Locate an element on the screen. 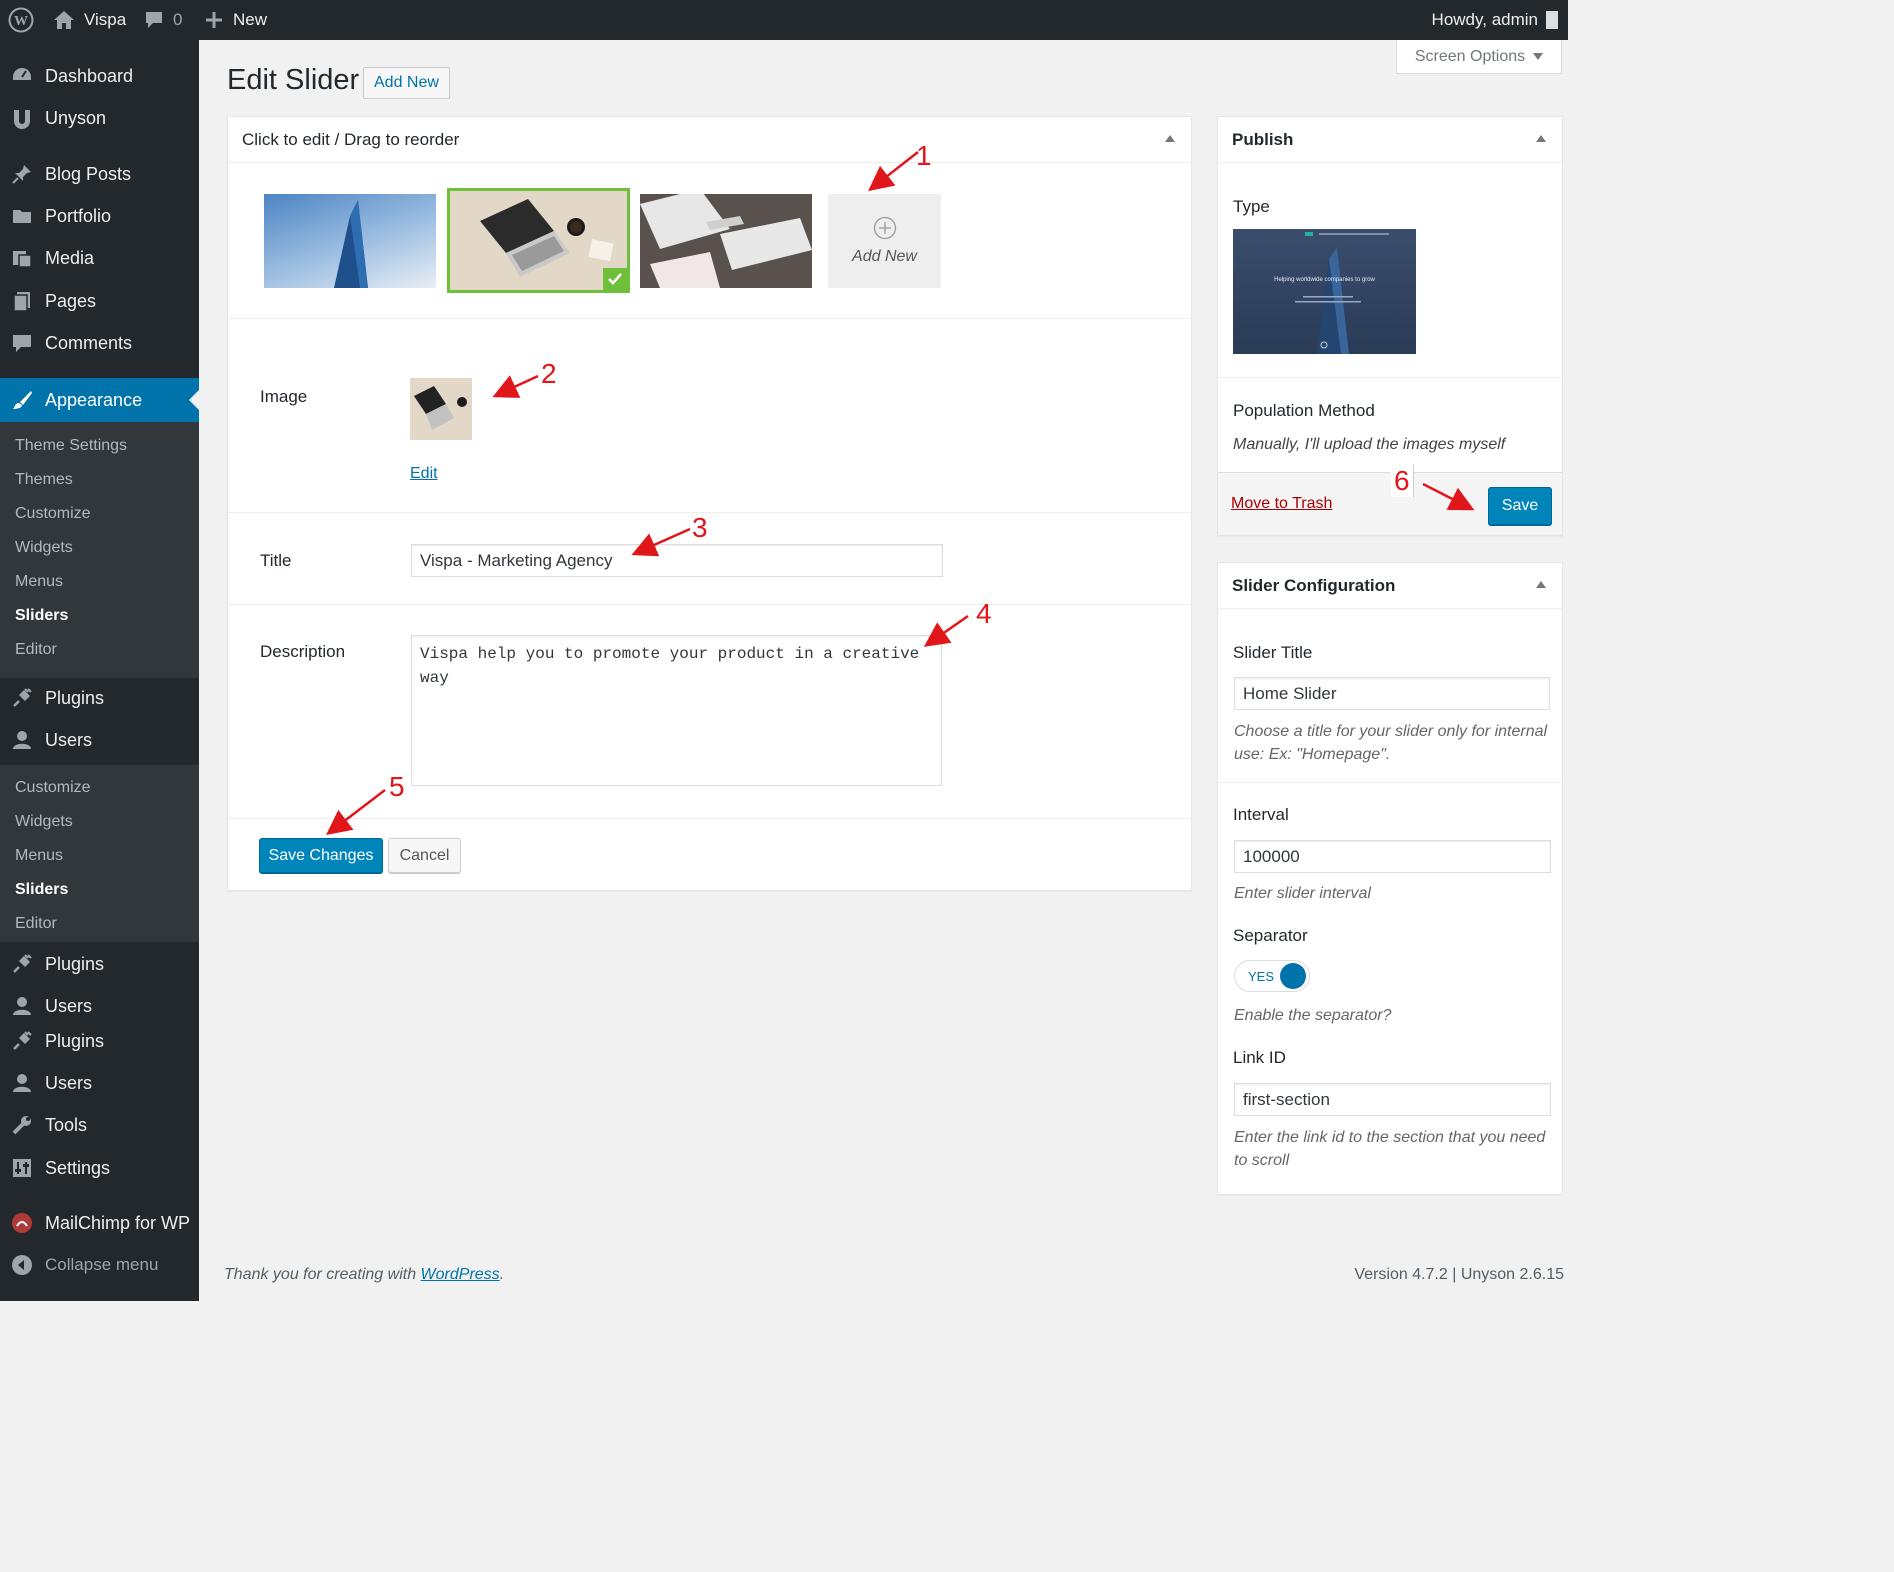 The height and width of the screenshot is (1572, 1894). footer-thanks-prefix: Thank you for creating with is located at coordinates (320, 1274).